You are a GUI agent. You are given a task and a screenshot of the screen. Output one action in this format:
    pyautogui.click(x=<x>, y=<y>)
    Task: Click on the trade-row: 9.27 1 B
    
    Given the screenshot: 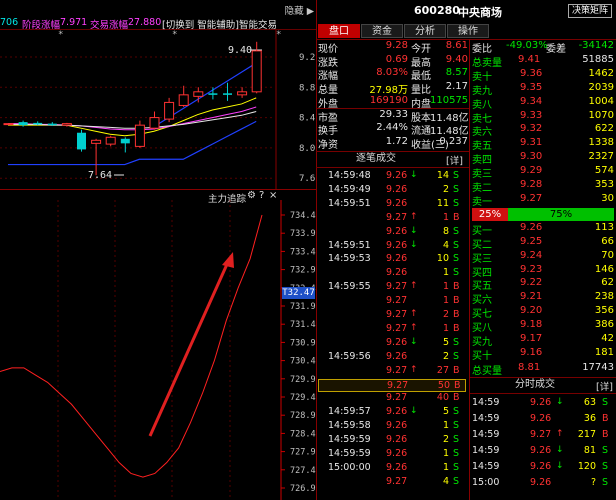 What is the action you would take?
    pyautogui.click(x=392, y=301)
    